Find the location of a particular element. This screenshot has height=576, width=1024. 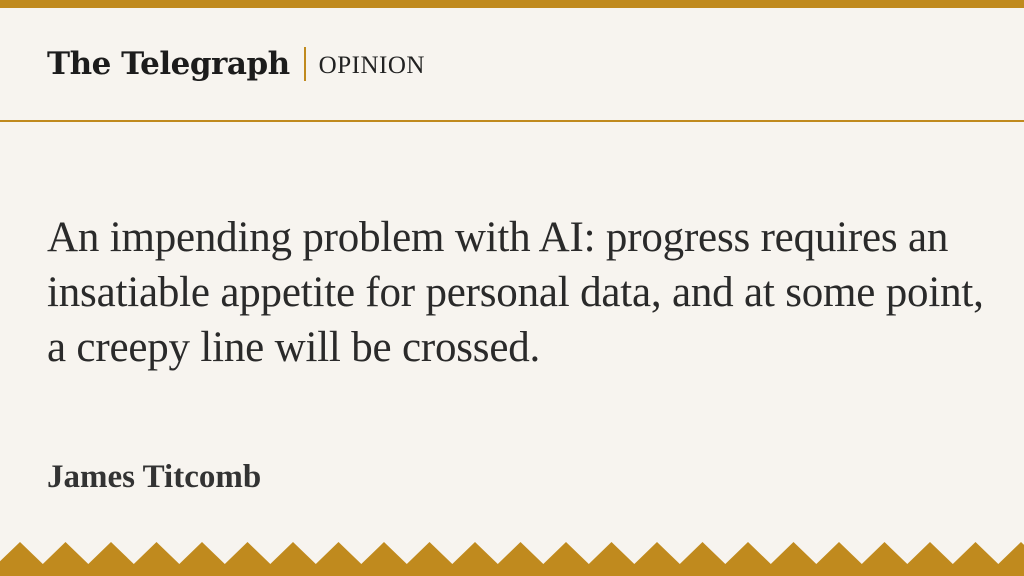

zigzag-border is located at coordinates (512, 559).